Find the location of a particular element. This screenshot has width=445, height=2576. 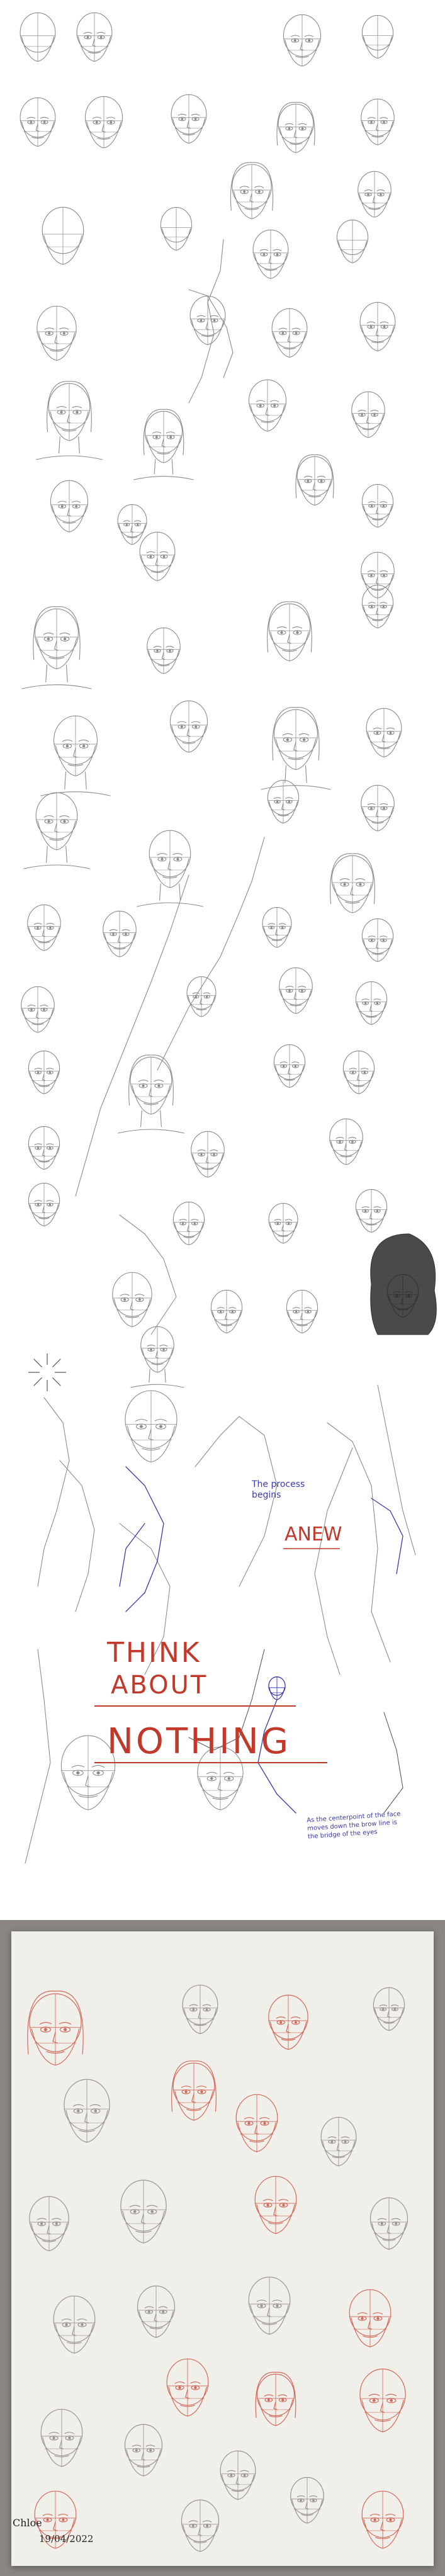

about-label: ABOUT is located at coordinates (159, 1685).